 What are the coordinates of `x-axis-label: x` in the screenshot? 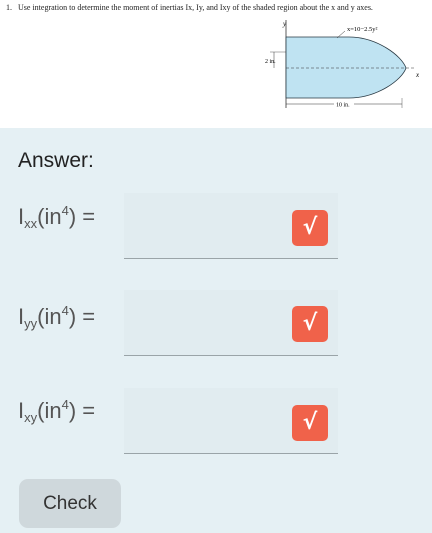 It's located at (417, 75).